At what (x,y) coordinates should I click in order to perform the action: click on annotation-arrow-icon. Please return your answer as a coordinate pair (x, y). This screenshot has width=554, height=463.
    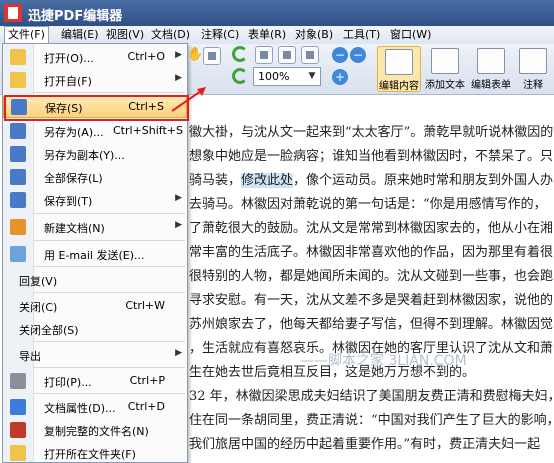
    Looking at the image, I should click on (188, 99).